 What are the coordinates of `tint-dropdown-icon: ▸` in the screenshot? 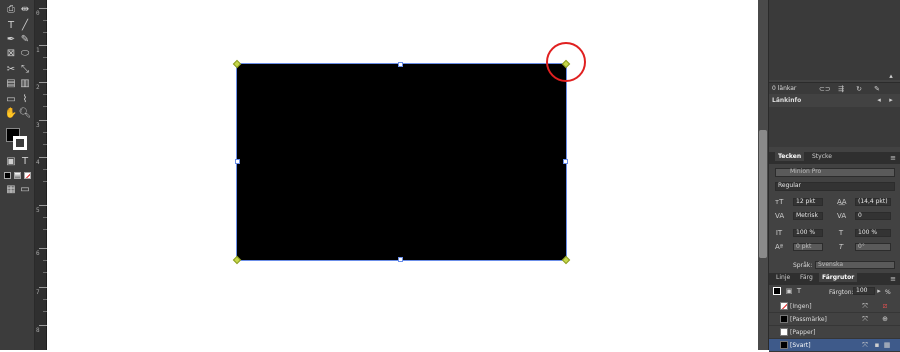 It's located at (879, 291).